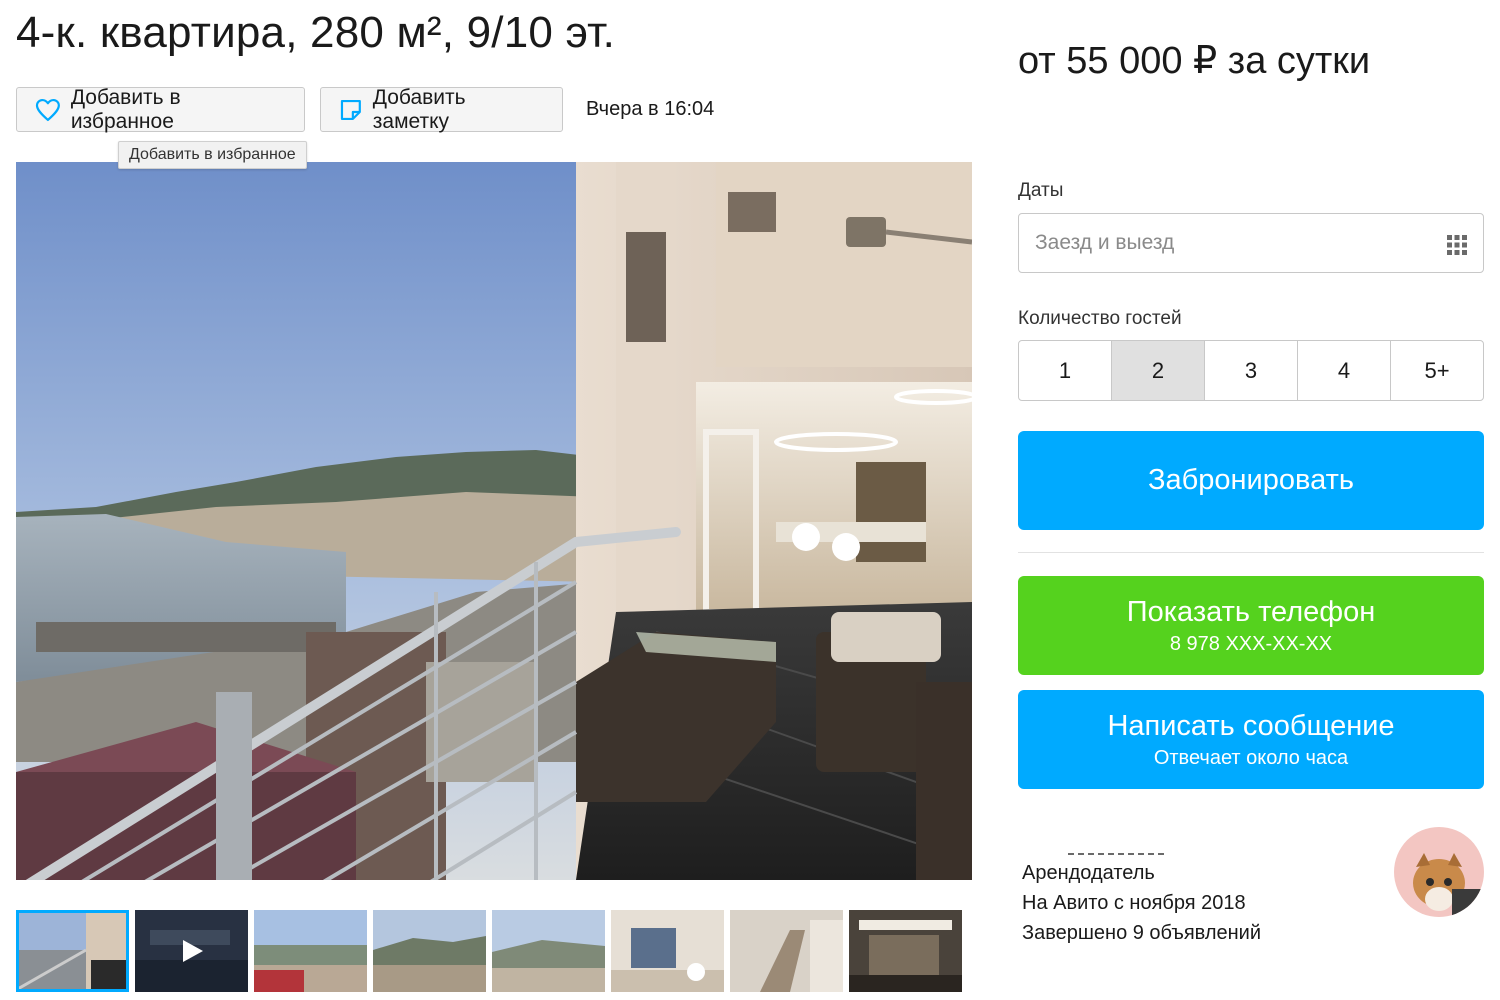 Image resolution: width=1500 pixels, height=1000 pixels. I want to click on guests-label: Количество гостей, so click(1100, 318).